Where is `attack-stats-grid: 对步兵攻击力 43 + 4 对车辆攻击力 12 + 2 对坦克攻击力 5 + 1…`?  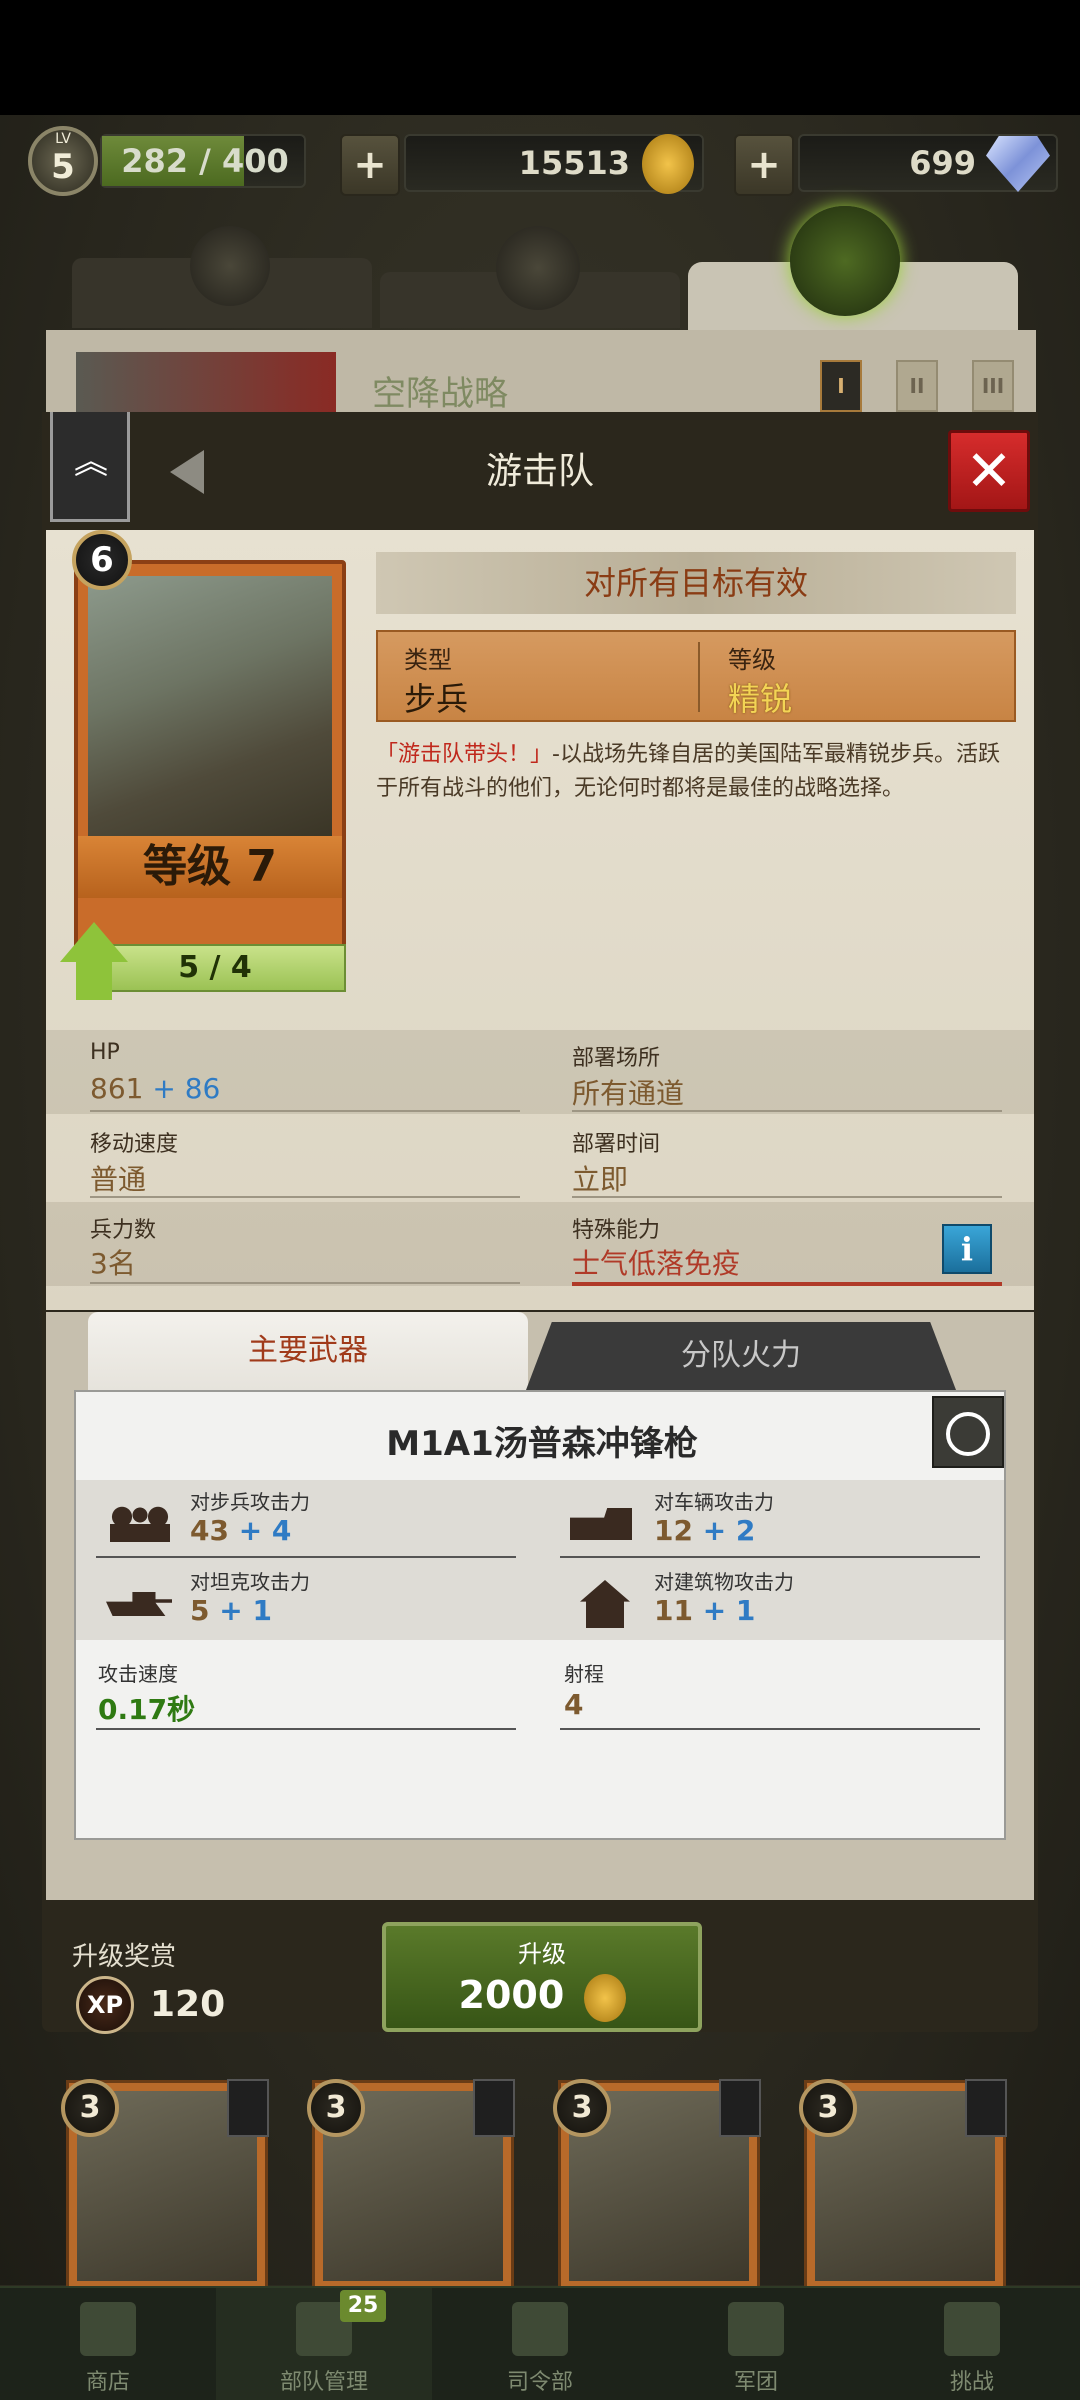
attack-stats-grid: 对步兵攻击力 43 + 4 对车辆攻击力 12 + 2 对坦克攻击力 5 + 1… is located at coordinates (540, 1560).